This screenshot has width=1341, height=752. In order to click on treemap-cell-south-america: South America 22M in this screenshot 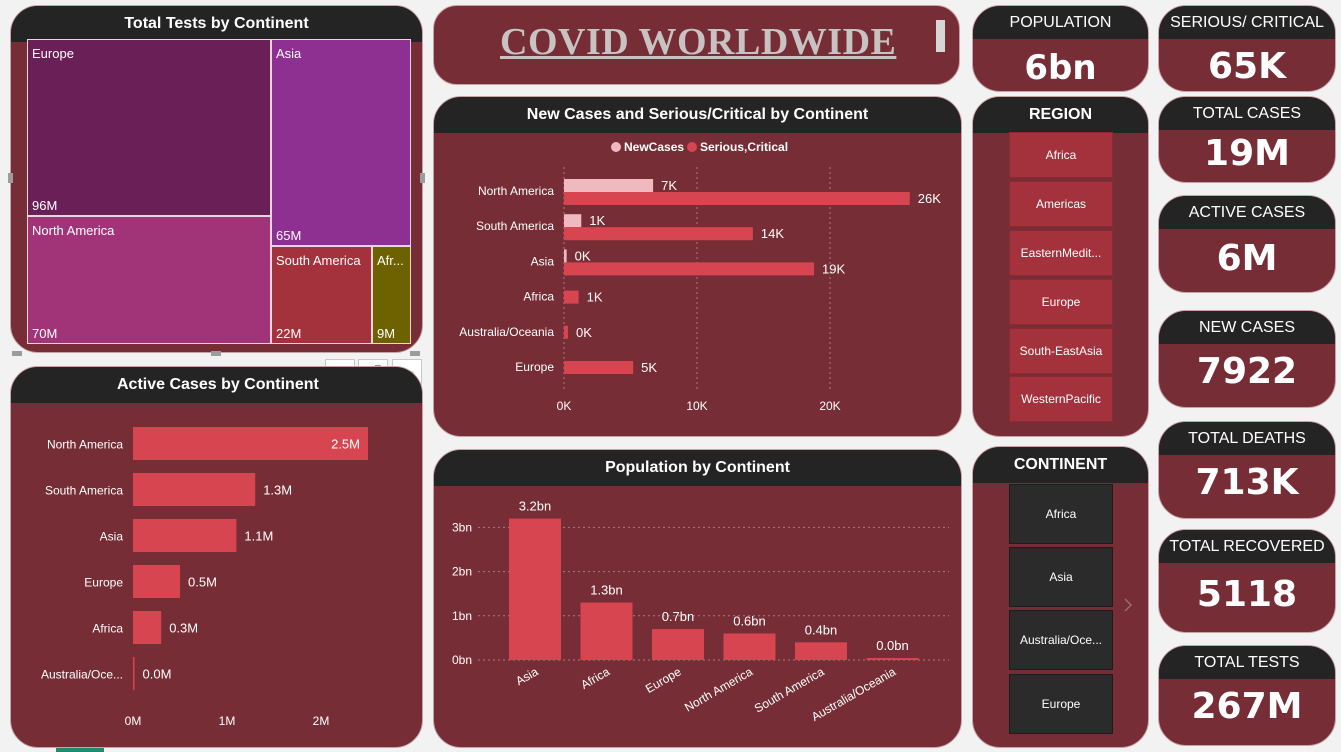, I will do `click(321, 295)`.